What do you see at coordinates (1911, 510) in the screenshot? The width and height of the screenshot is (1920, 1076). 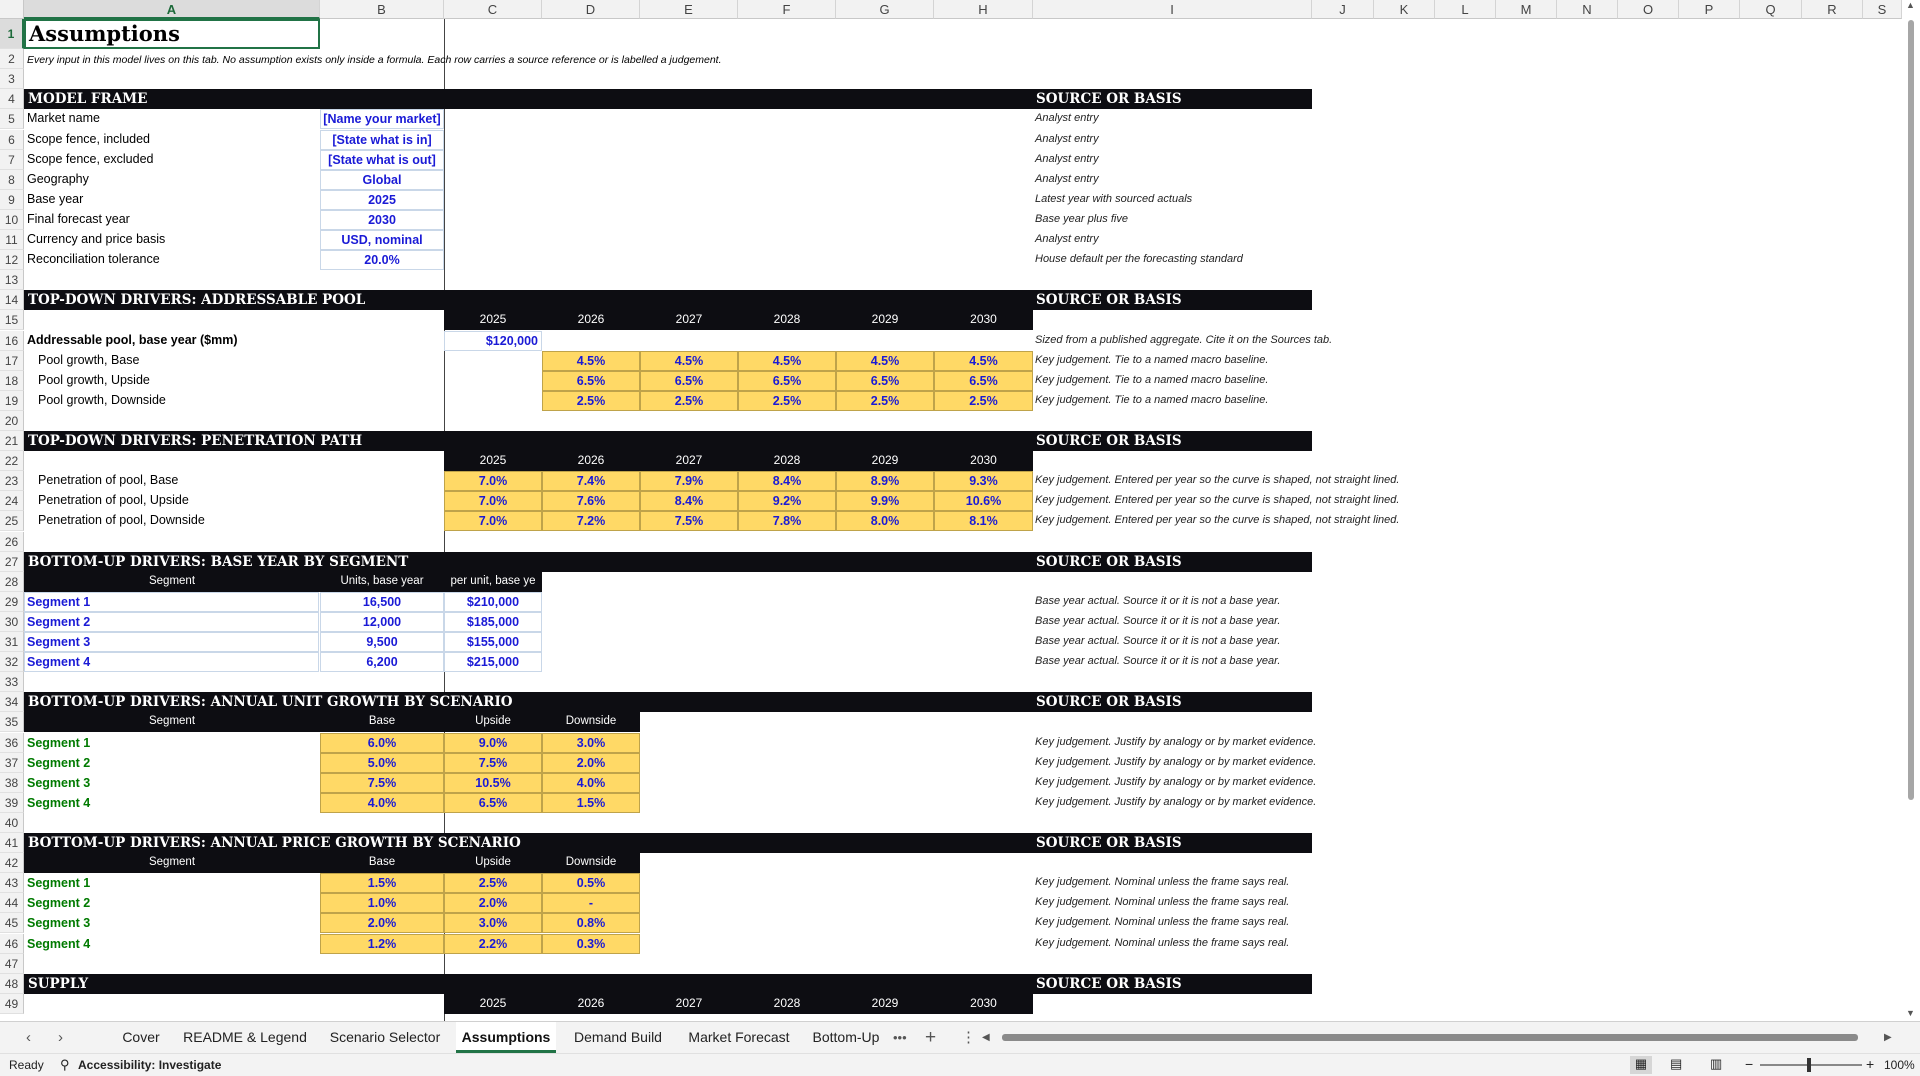 I see `vertical-scrollbar: ▲ ▼` at bounding box center [1911, 510].